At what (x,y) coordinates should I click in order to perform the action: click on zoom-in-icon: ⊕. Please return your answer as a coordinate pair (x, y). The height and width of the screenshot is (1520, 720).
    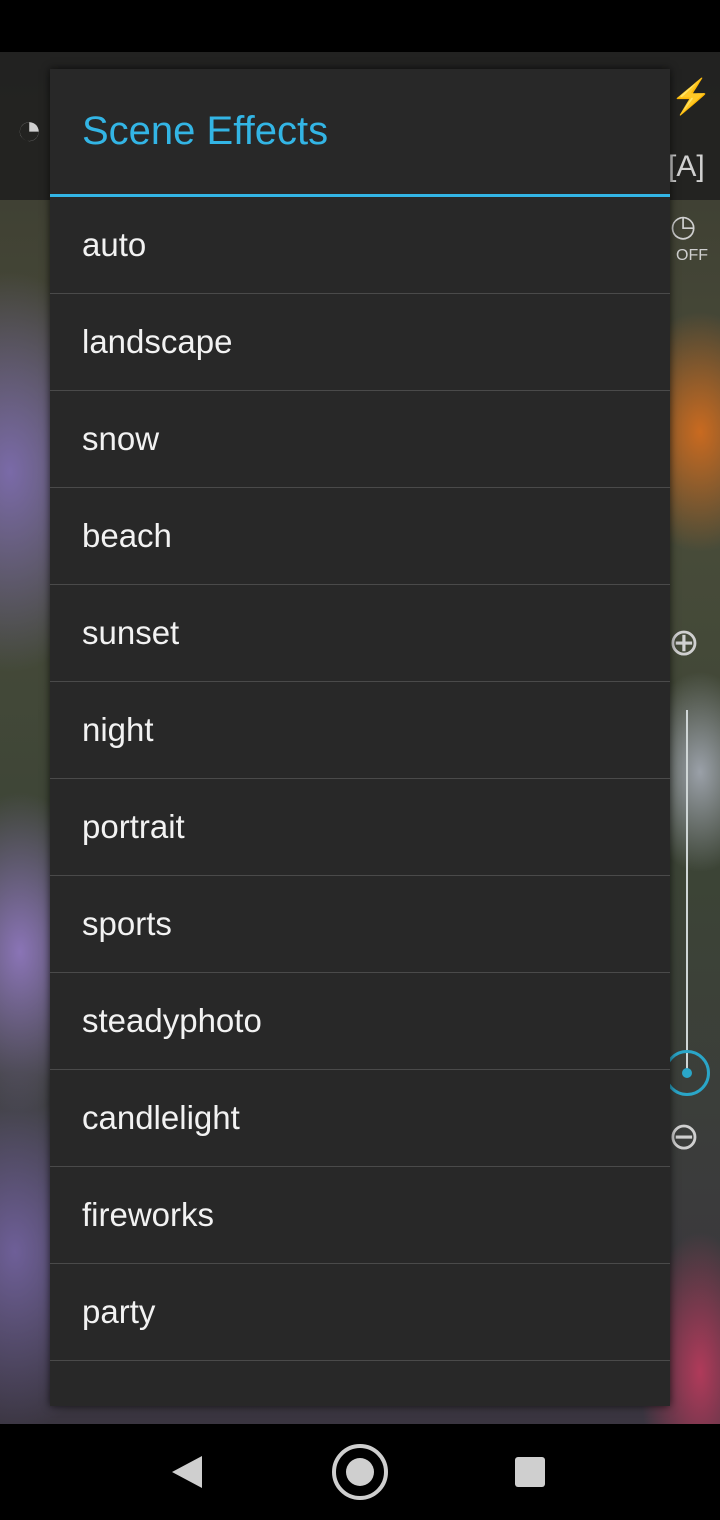
    Looking at the image, I should click on (684, 643).